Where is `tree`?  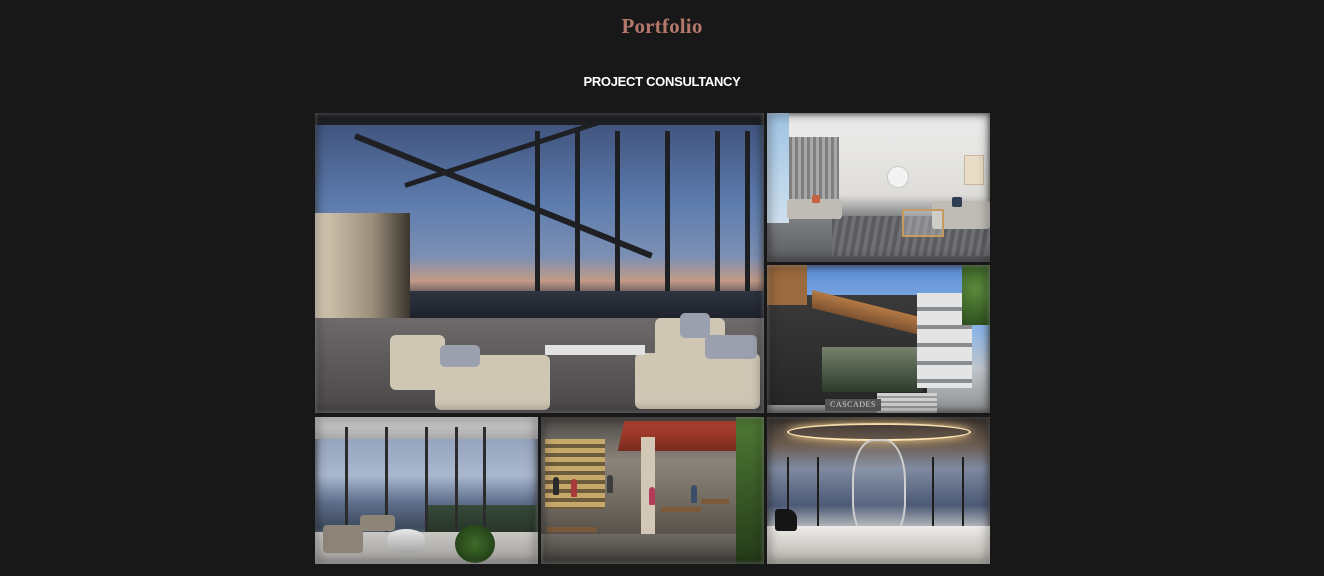
tree is located at coordinates (976, 295).